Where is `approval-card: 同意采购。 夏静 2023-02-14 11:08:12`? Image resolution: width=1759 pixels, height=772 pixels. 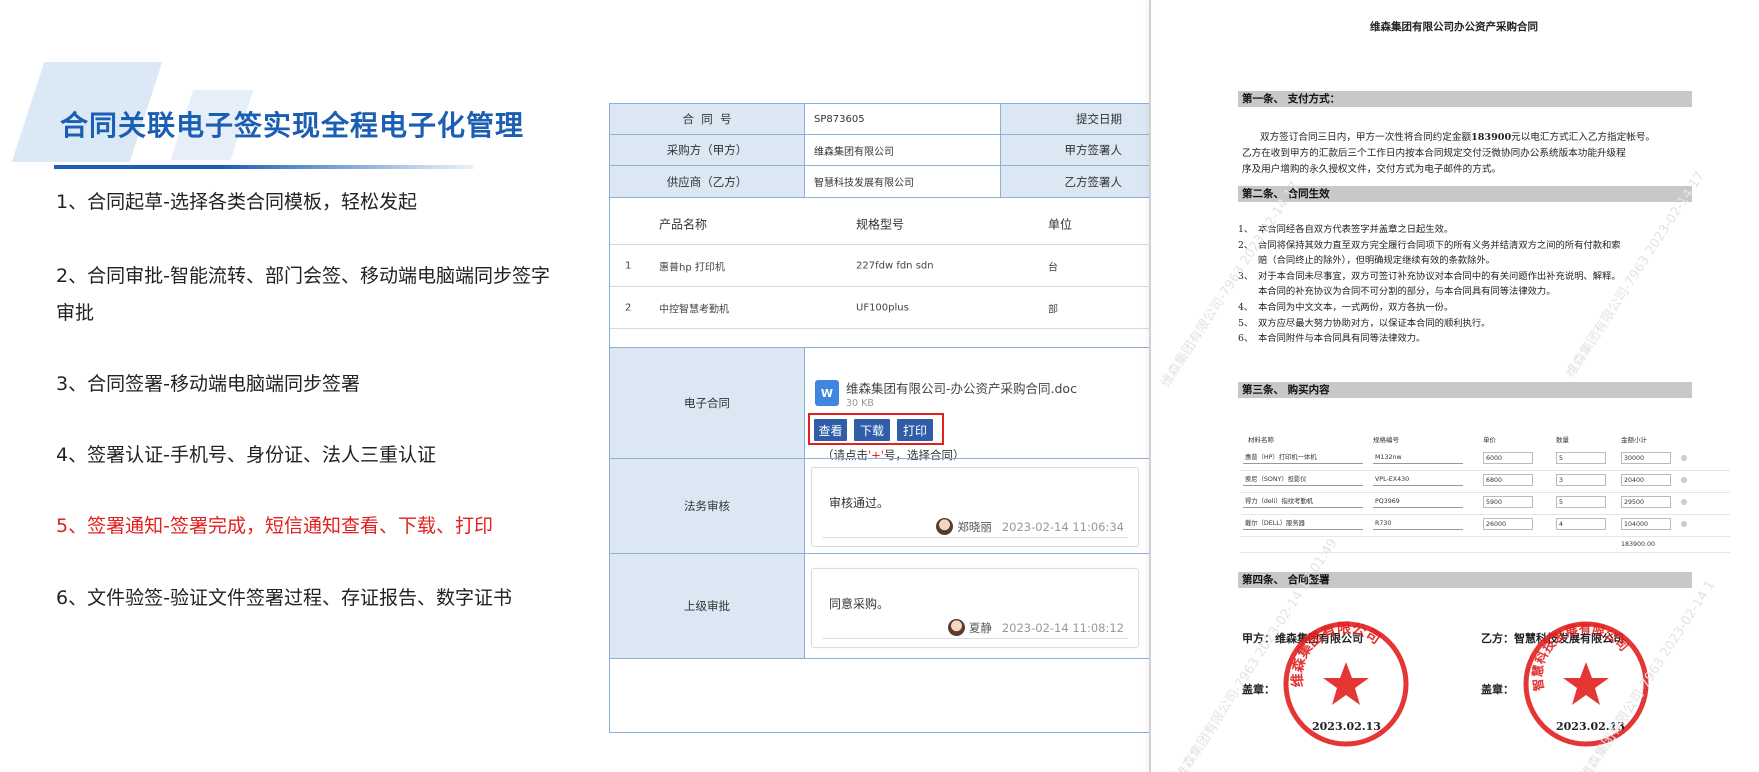 approval-card: 同意采购。 夏静 2023-02-14 11:08:12 is located at coordinates (975, 608).